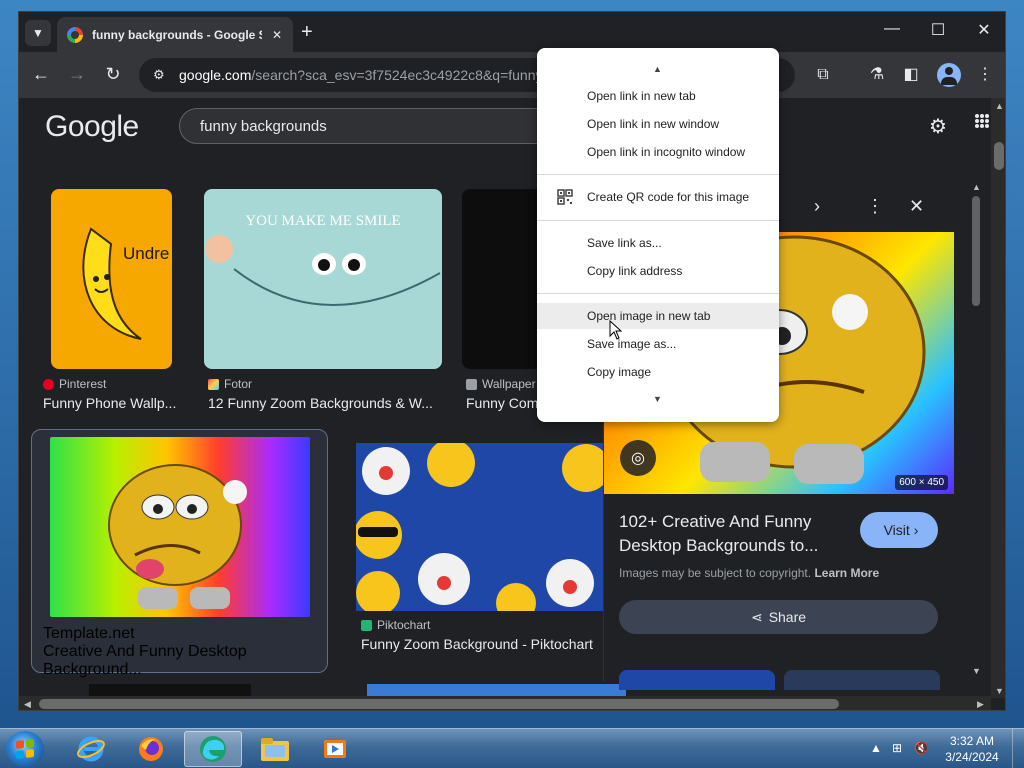  I want to click on taskbar-media-player, so click(335, 749).